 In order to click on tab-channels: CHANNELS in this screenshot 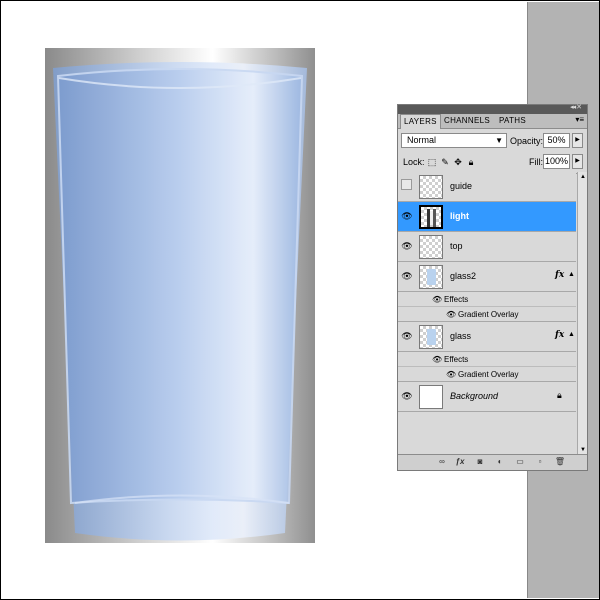, I will do `click(467, 121)`.